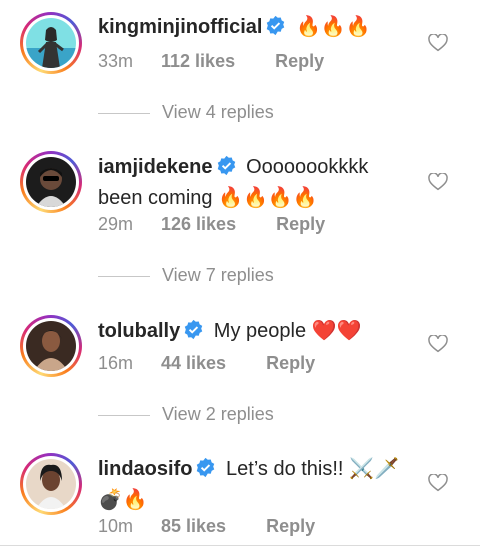 The height and width of the screenshot is (550, 480). What do you see at coordinates (116, 363) in the screenshot?
I see `comment-time: 16m` at bounding box center [116, 363].